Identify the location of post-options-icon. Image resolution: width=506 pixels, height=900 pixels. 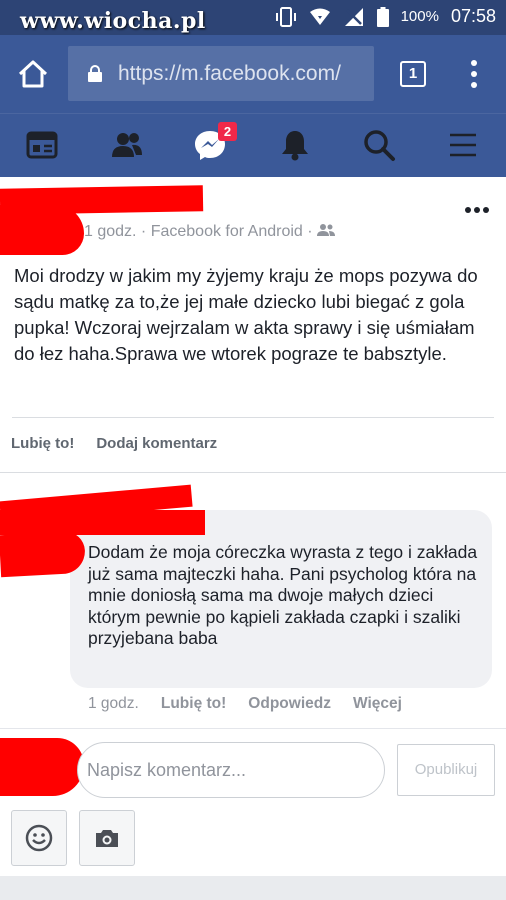
(477, 210).